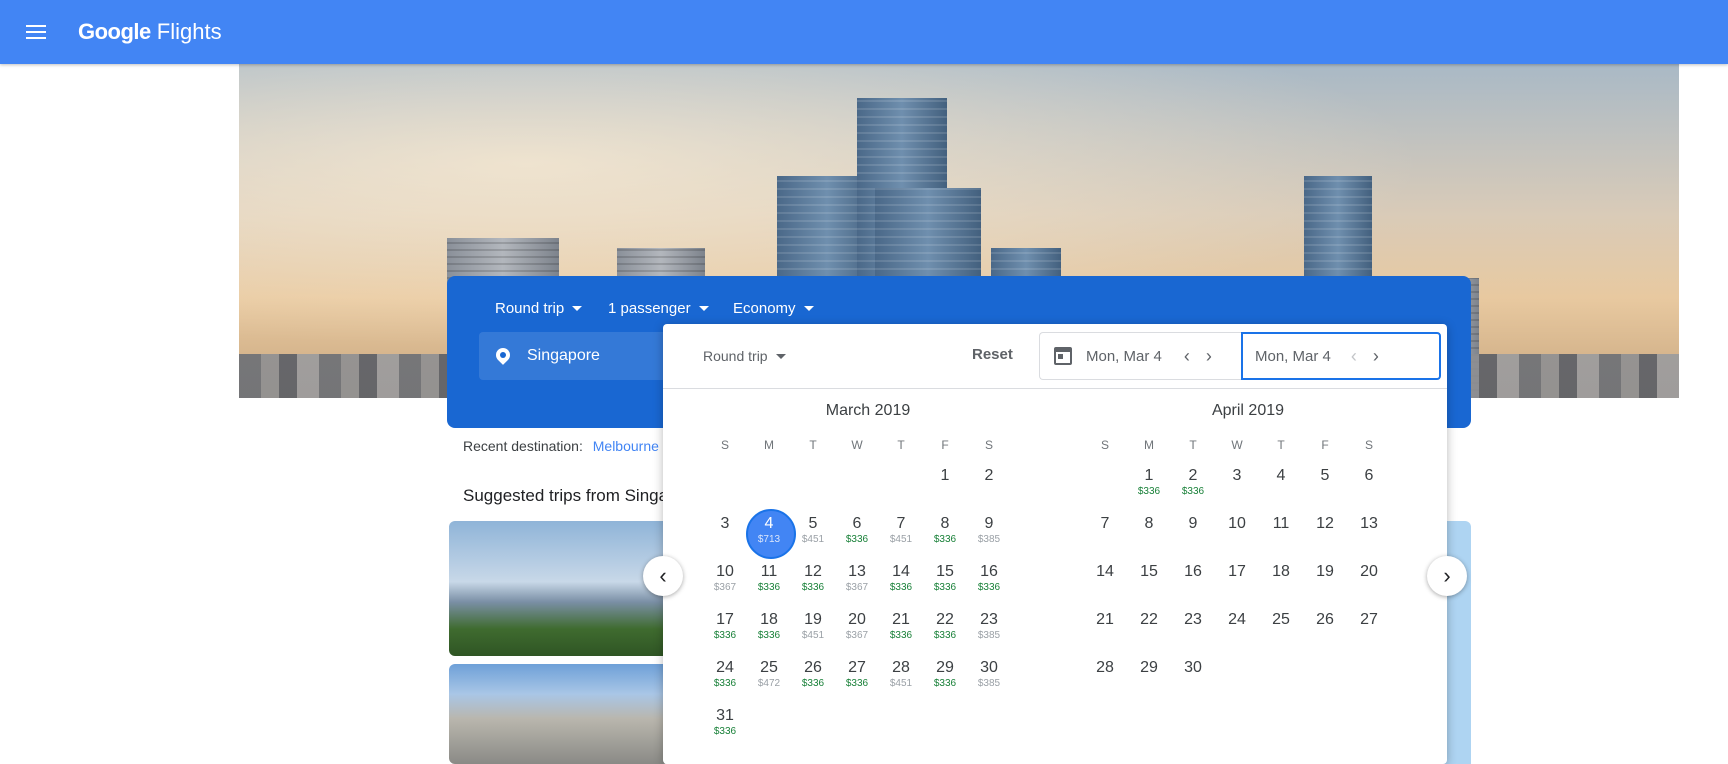 This screenshot has width=1728, height=764. What do you see at coordinates (503, 356) in the screenshot?
I see `location-pin-icon` at bounding box center [503, 356].